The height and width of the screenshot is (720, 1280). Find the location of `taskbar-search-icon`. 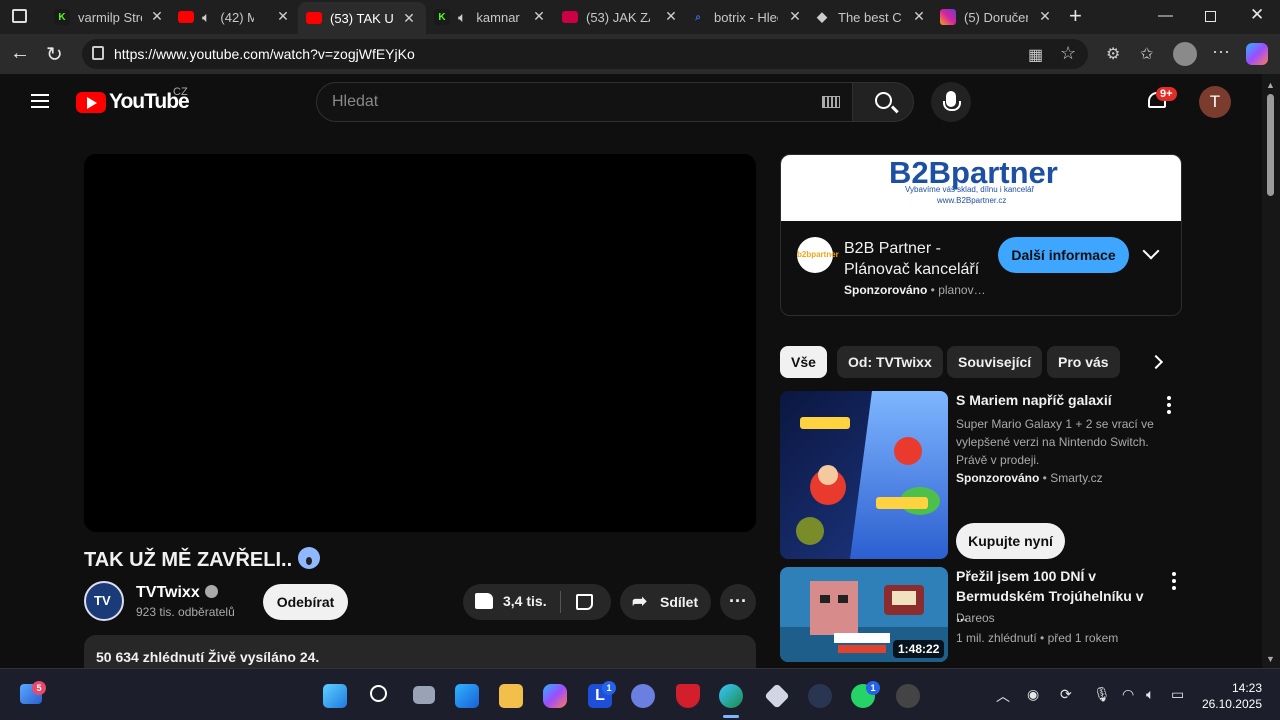

taskbar-search-icon is located at coordinates (378, 693).